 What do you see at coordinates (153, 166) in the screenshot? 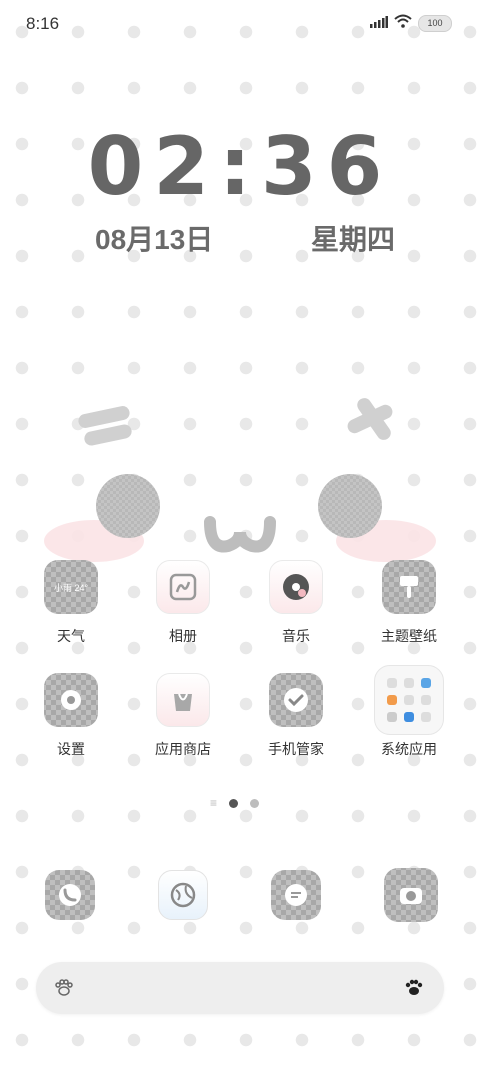
I see `clock-hours: 02` at bounding box center [153, 166].